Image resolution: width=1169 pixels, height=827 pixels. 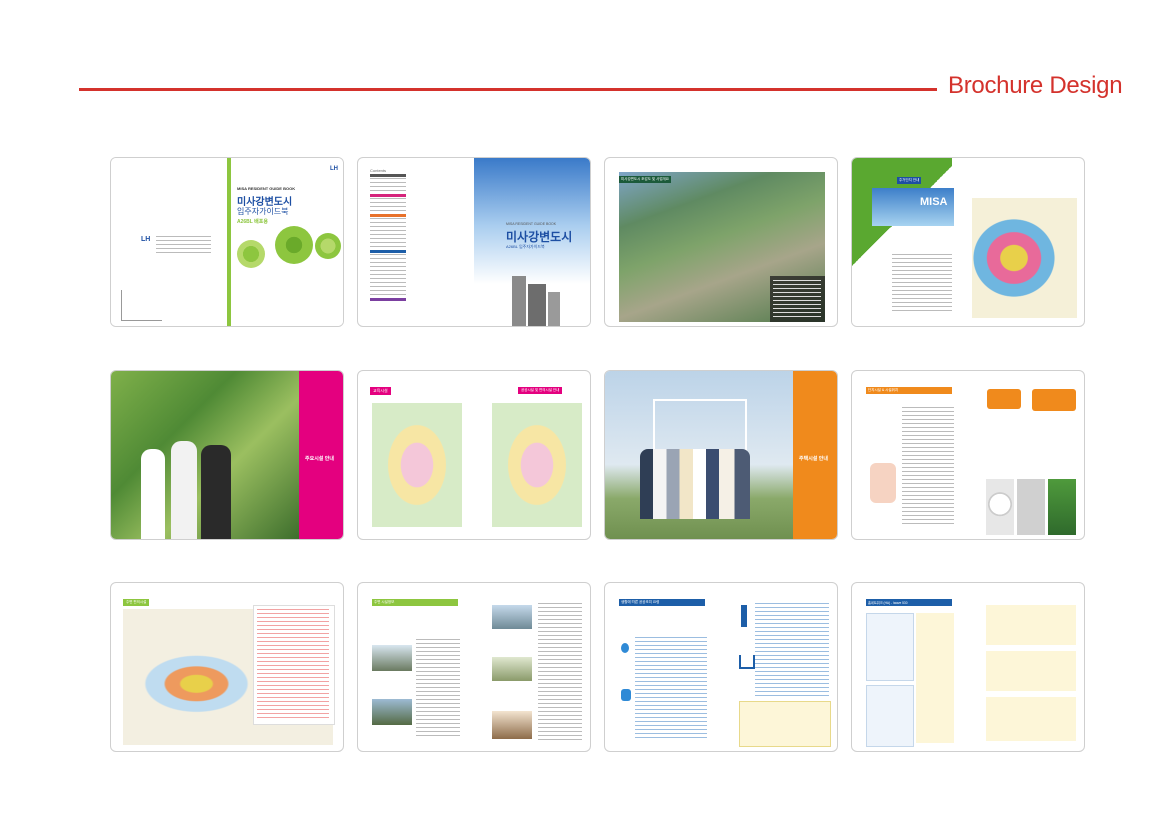 I want to click on project-overview-text, so click(x=797, y=299).